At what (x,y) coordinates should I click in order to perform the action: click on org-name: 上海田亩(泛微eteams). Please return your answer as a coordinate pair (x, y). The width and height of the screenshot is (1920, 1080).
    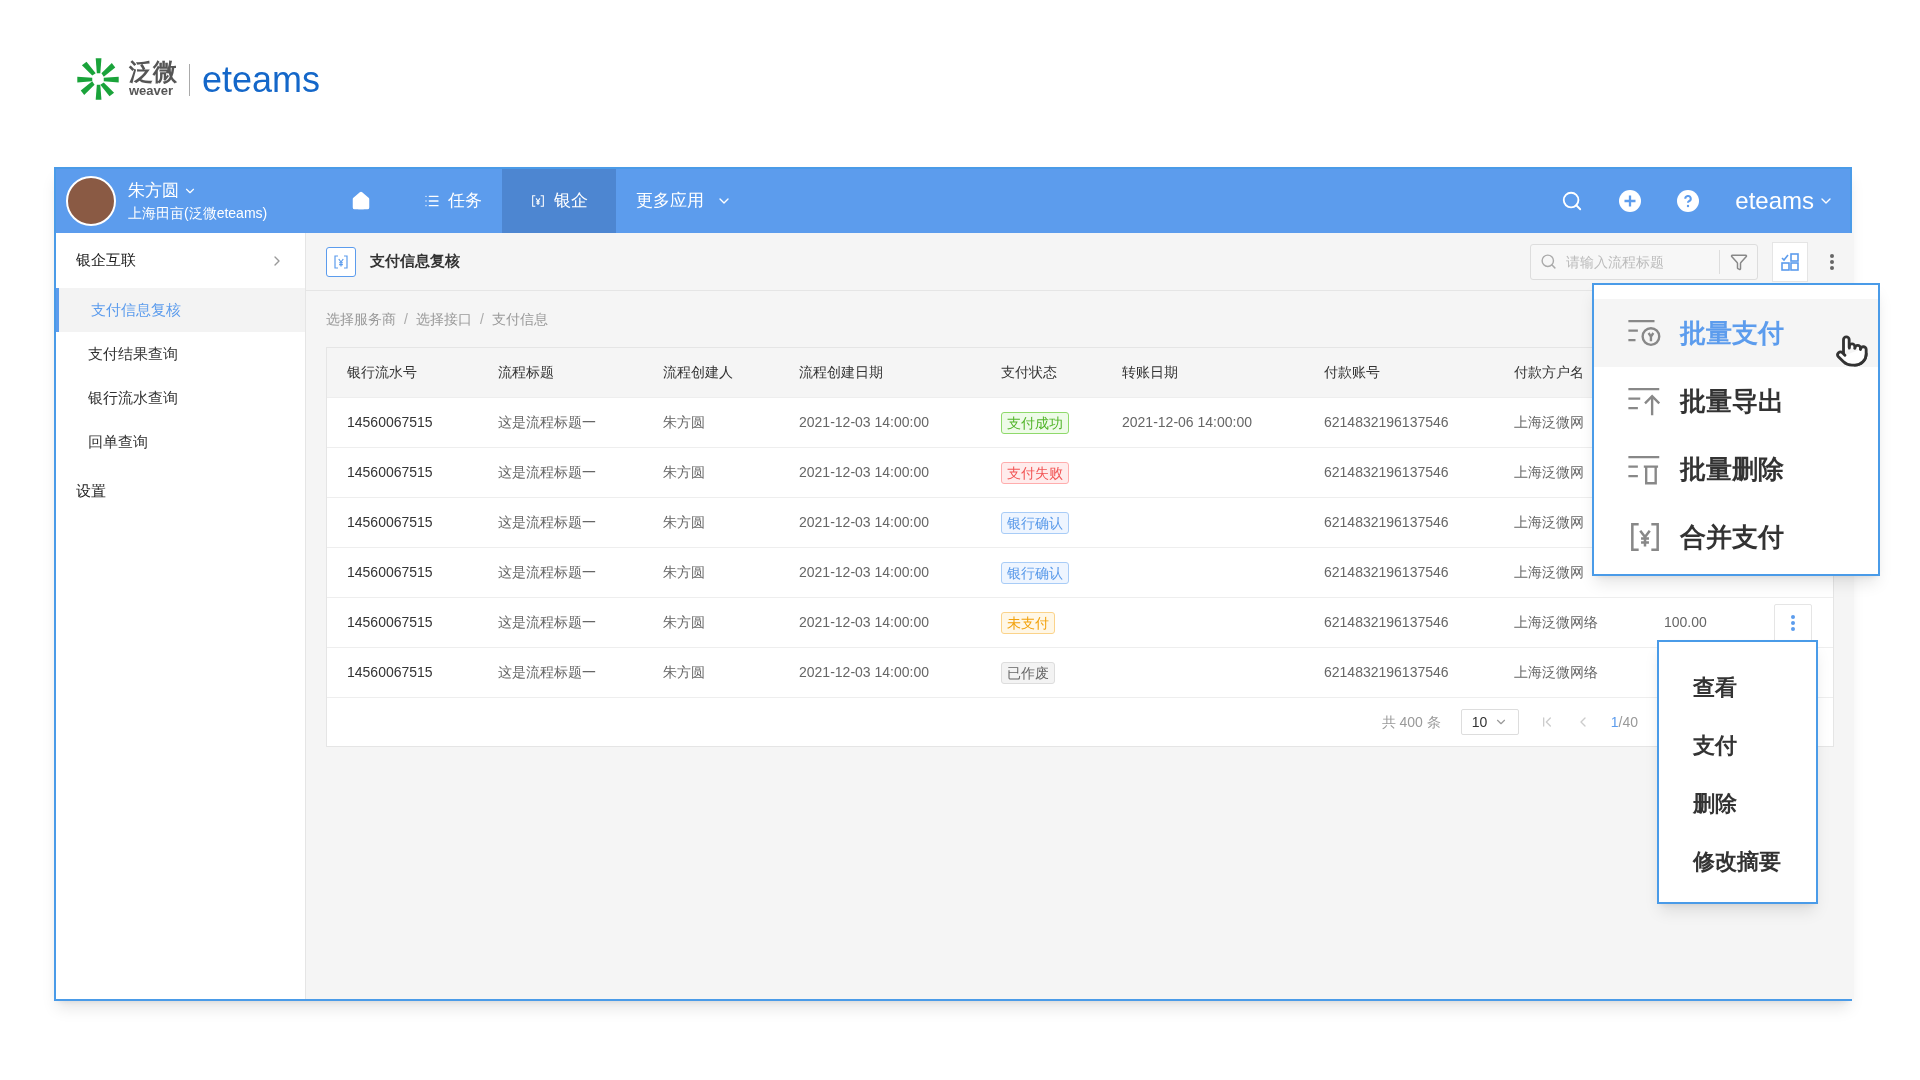
    Looking at the image, I should click on (198, 214).